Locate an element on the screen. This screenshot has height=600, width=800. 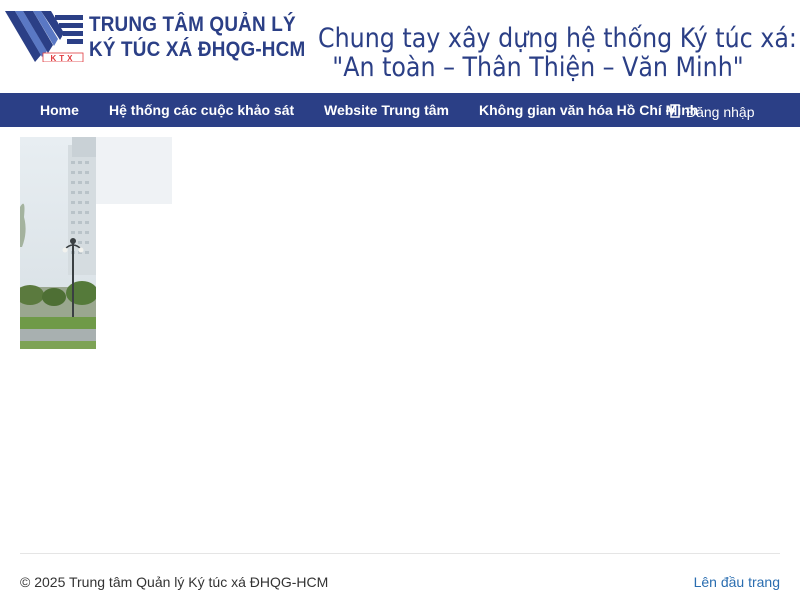
photo-faded-extension is located at coordinates (134, 170).